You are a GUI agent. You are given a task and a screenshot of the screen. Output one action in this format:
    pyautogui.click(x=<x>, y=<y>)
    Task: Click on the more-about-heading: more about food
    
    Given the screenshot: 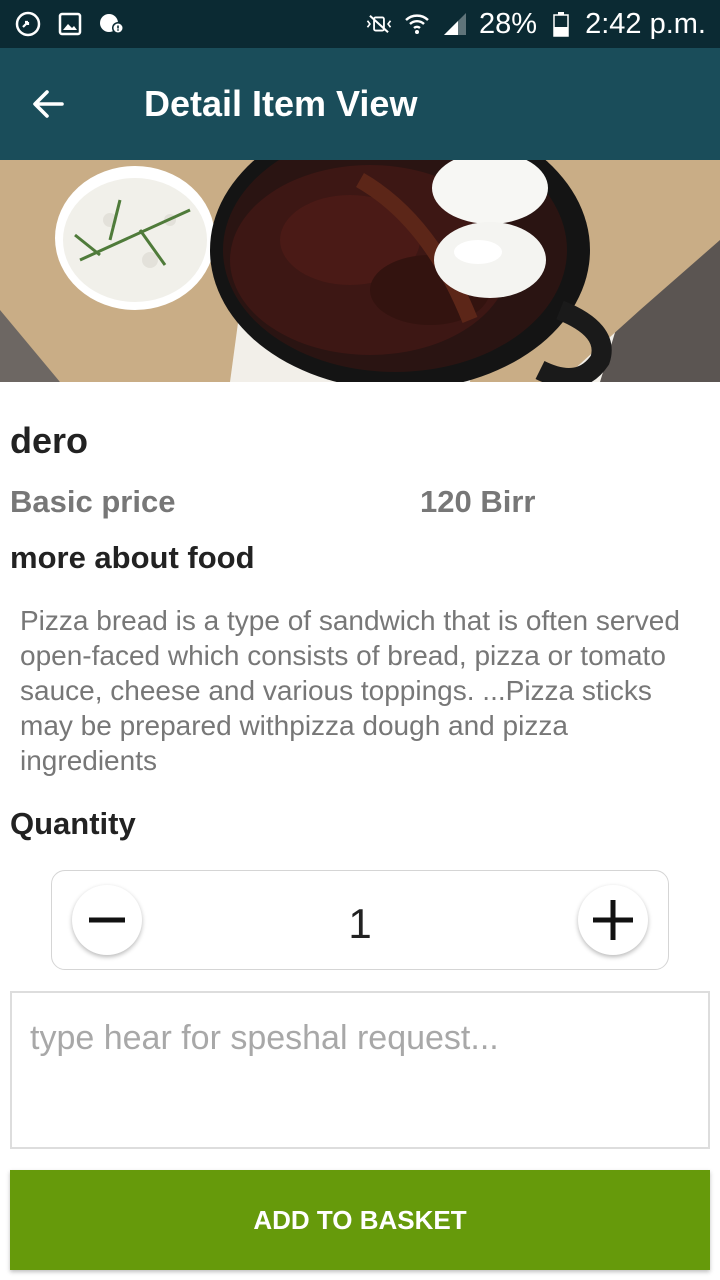 What is the action you would take?
    pyautogui.click(x=132, y=557)
    